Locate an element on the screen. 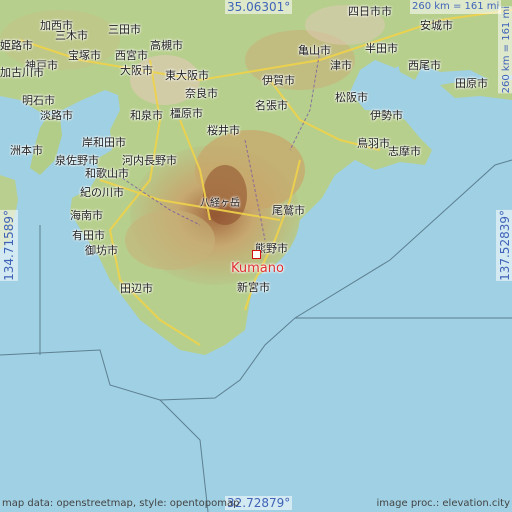 This screenshot has height=512, width=512. place-label: 和歌山市 is located at coordinates (107, 173).